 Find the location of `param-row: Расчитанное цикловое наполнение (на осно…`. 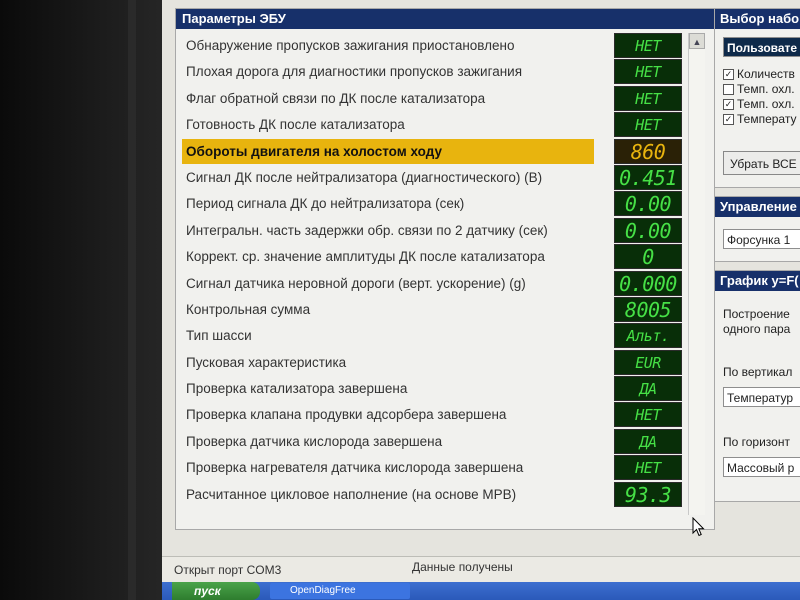

param-row: Расчитанное цикловое наполнение (на осно… is located at coordinates (432, 494).